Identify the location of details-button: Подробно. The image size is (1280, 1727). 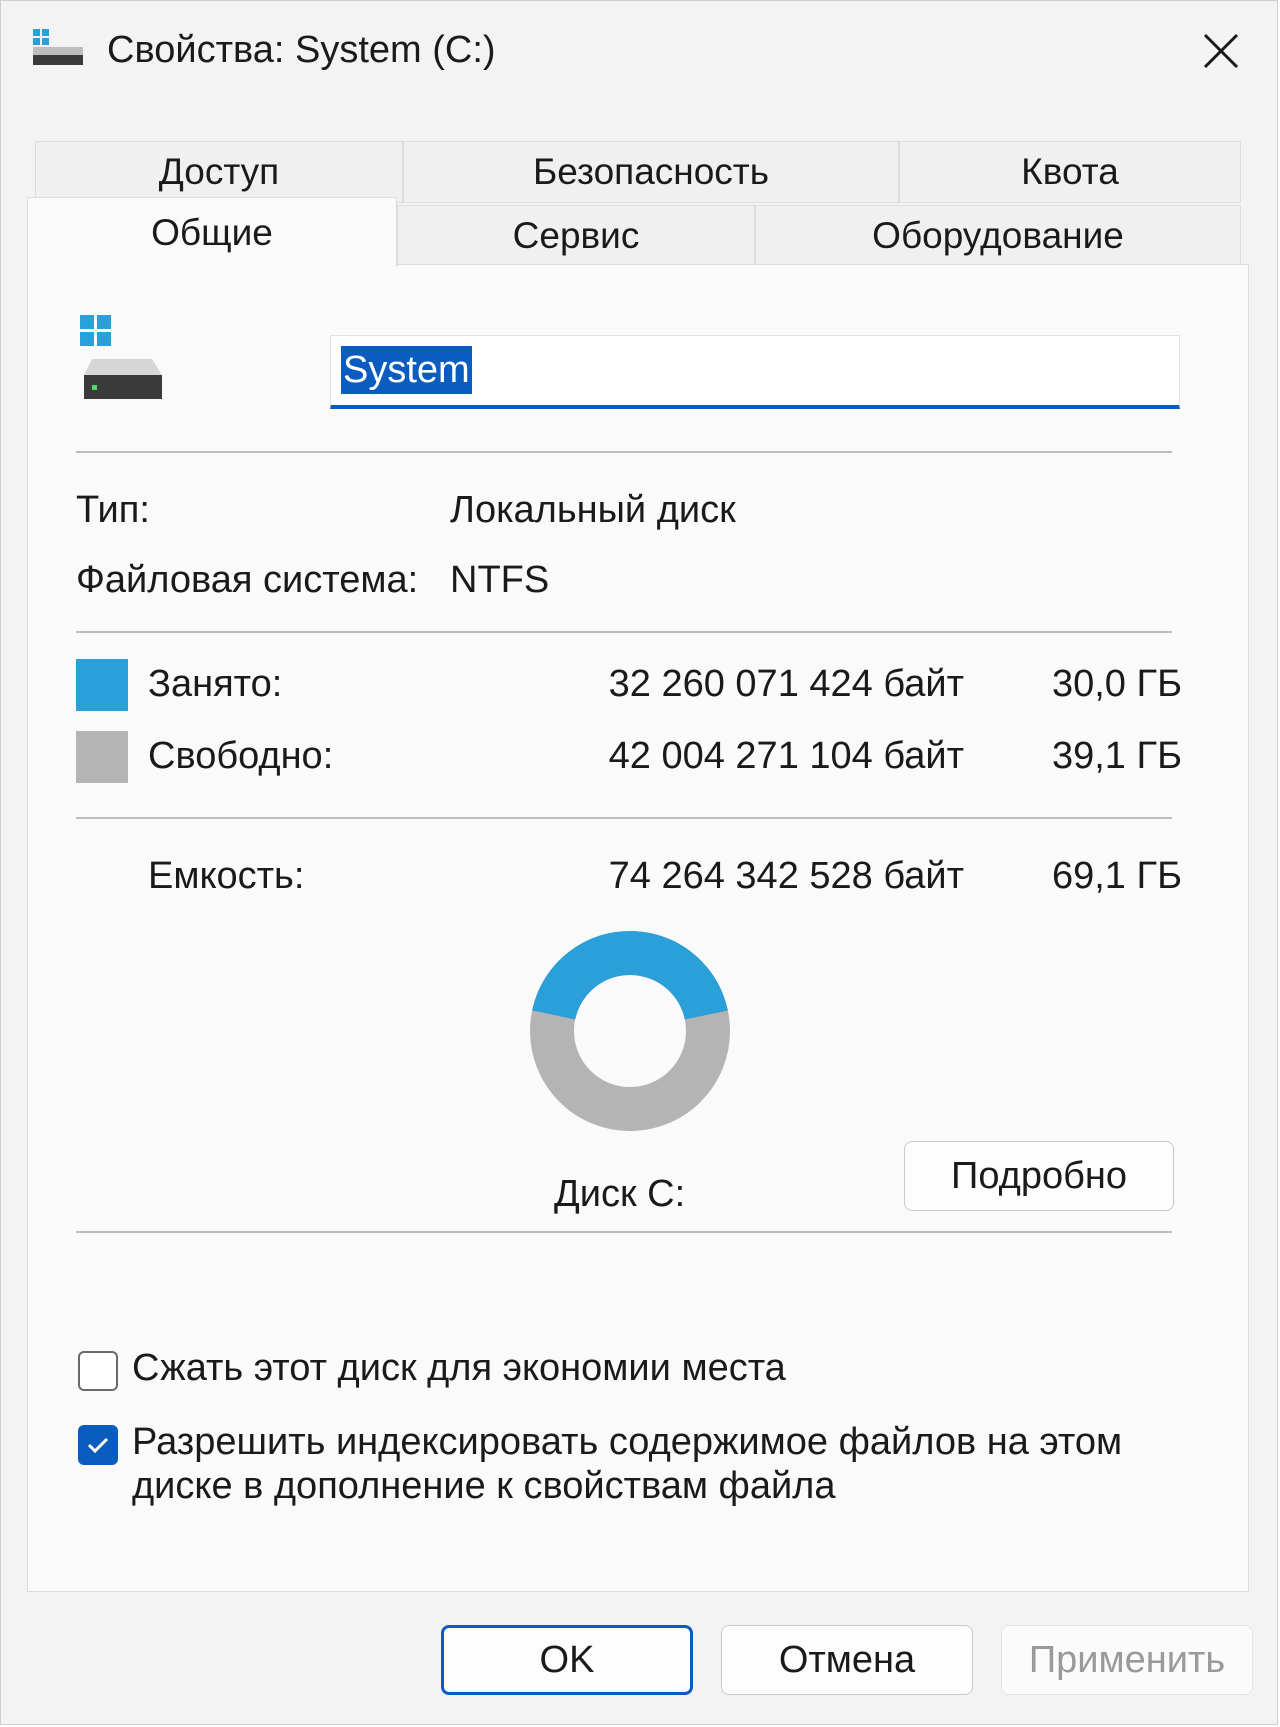
(1039, 1176).